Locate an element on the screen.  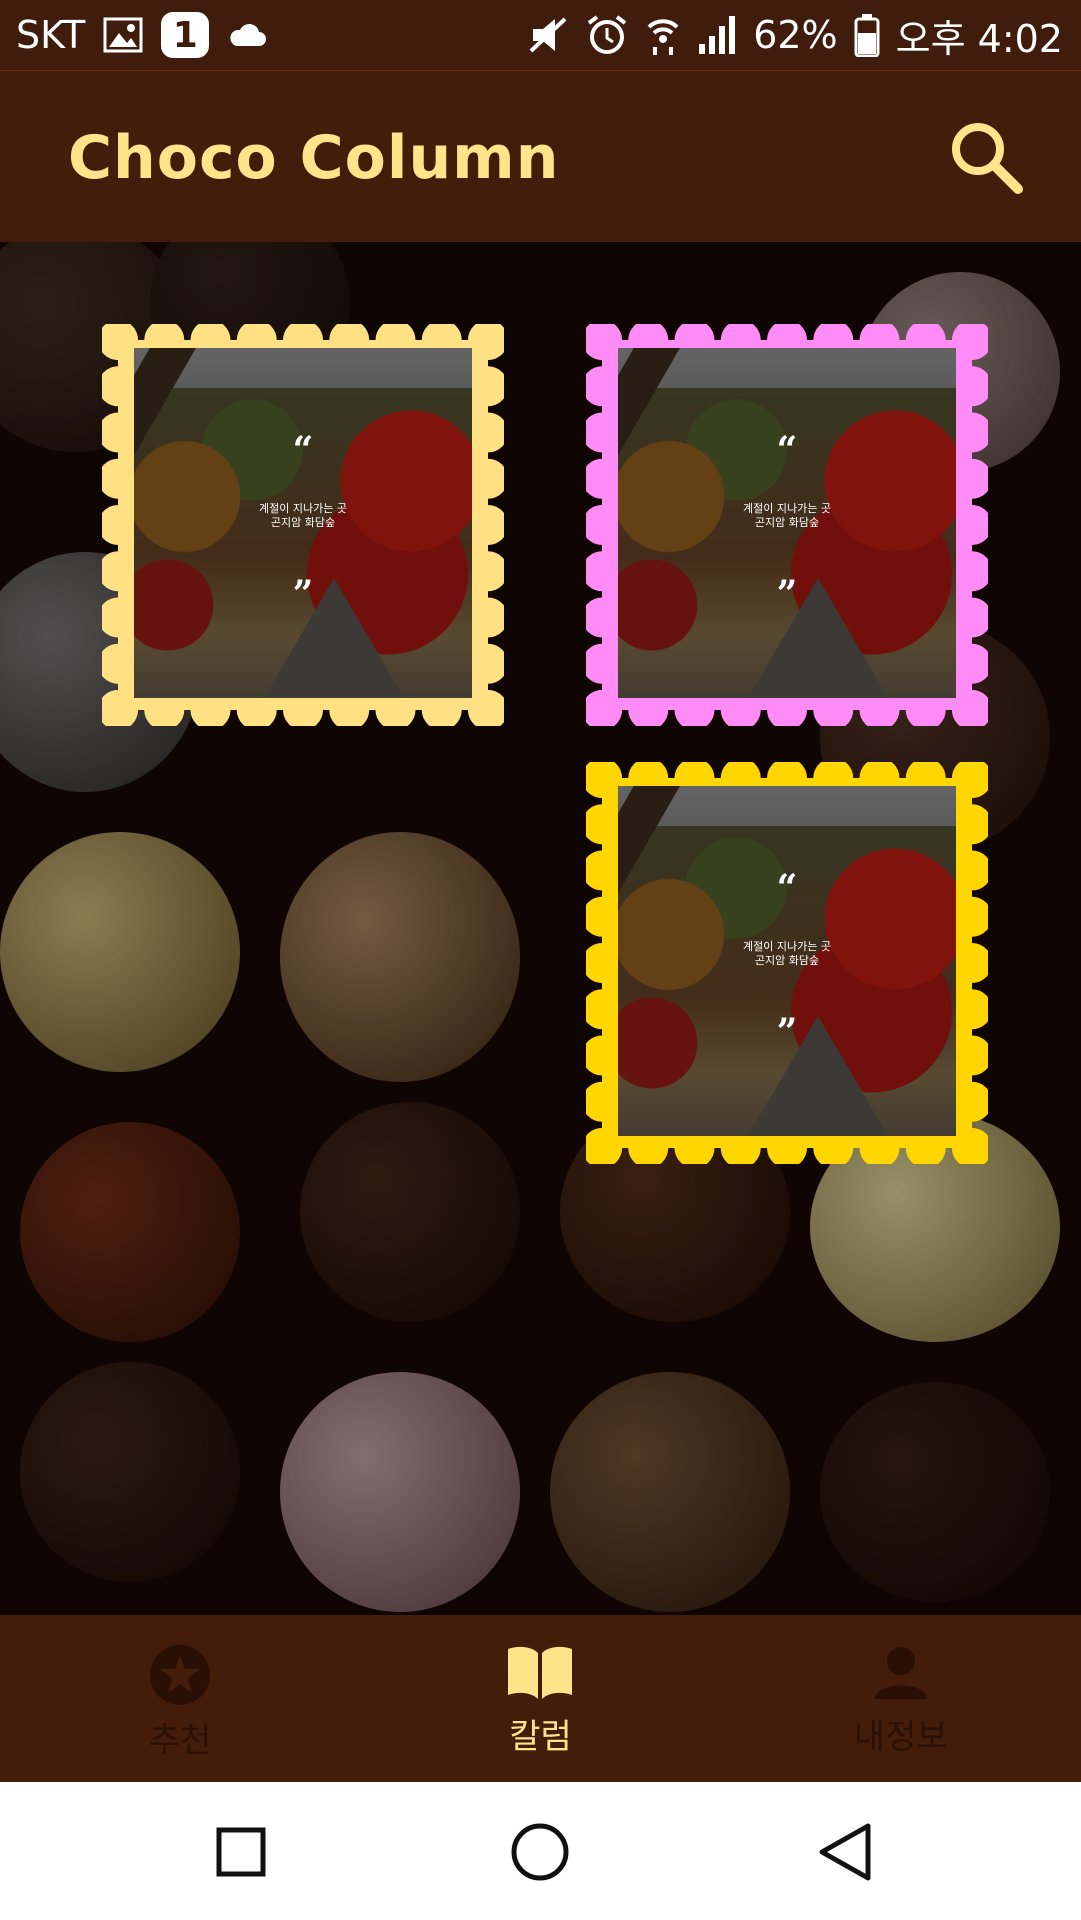
nav-label: 추천 is located at coordinates (180, 1741).